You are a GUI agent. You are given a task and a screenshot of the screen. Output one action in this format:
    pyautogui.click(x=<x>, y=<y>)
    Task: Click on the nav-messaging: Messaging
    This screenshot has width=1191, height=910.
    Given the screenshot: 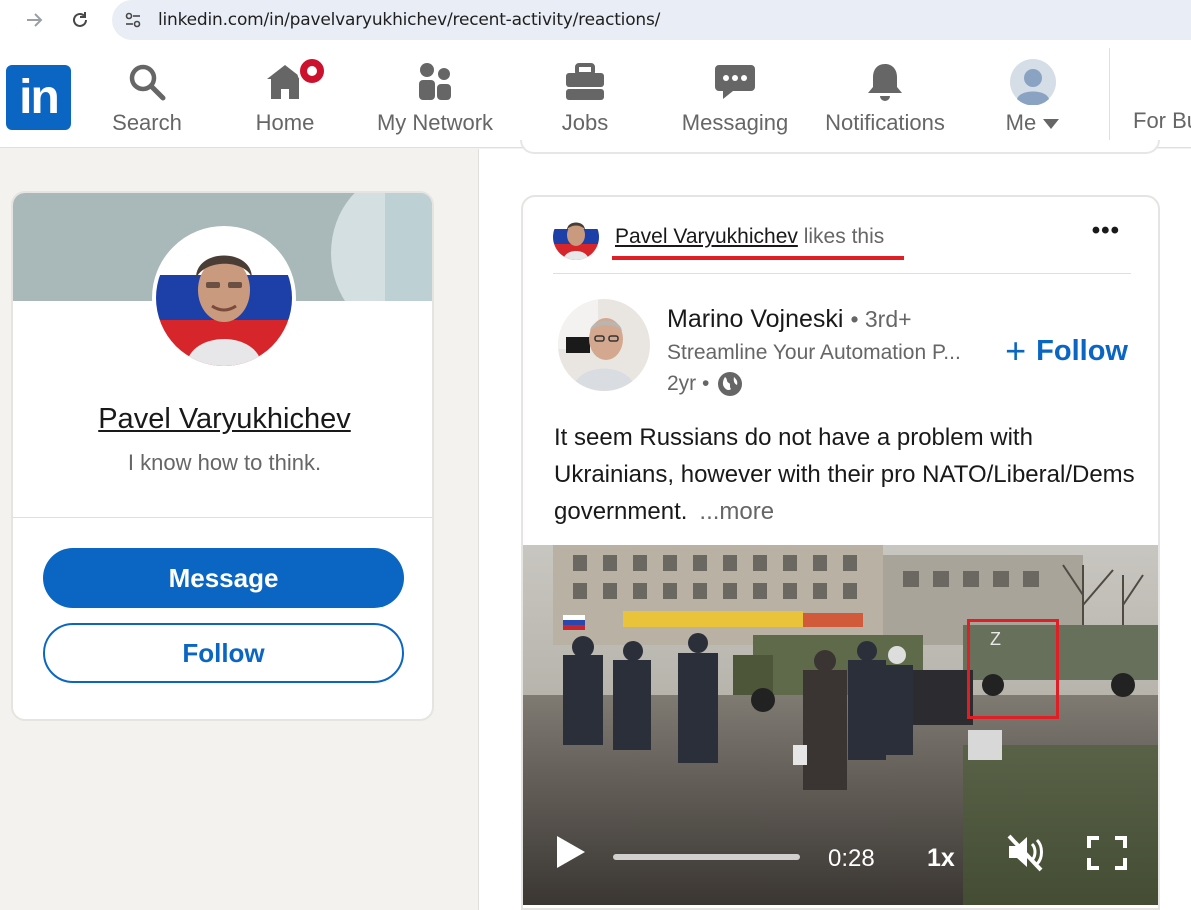 What is the action you would take?
    pyautogui.click(x=735, y=100)
    